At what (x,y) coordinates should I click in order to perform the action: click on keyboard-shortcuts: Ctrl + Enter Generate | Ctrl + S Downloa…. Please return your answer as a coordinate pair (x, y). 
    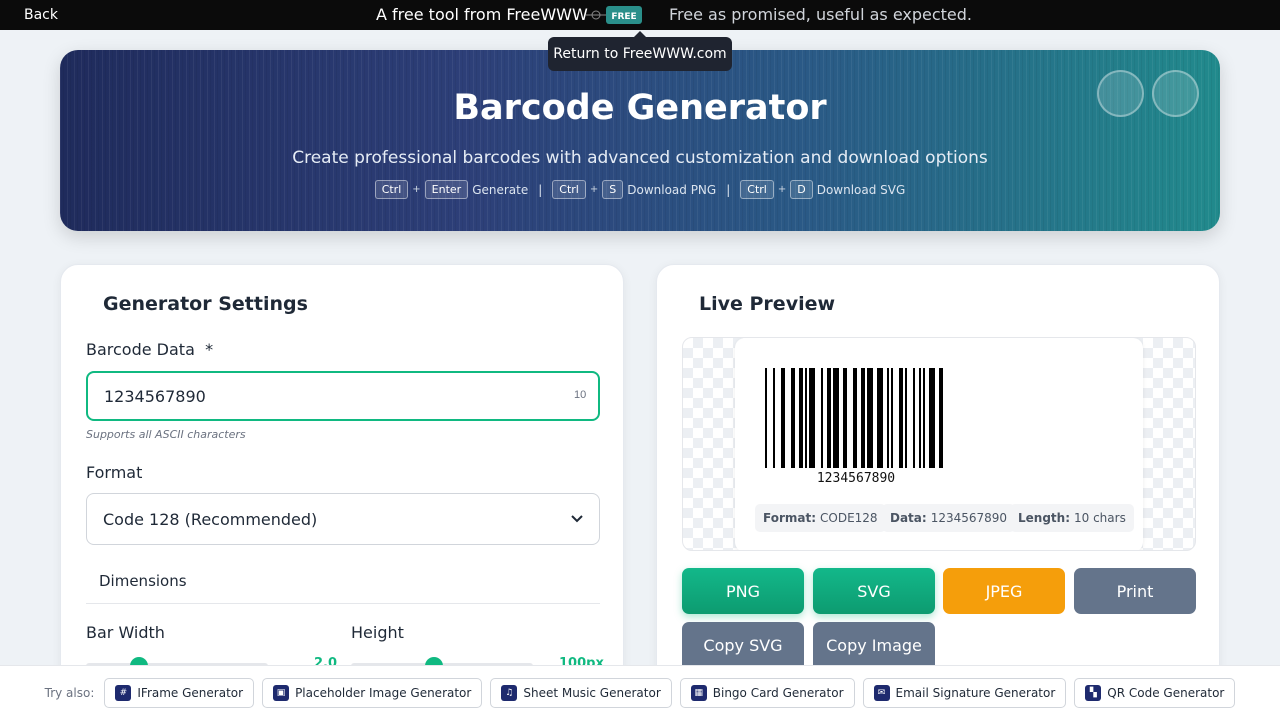
    Looking at the image, I should click on (640, 189).